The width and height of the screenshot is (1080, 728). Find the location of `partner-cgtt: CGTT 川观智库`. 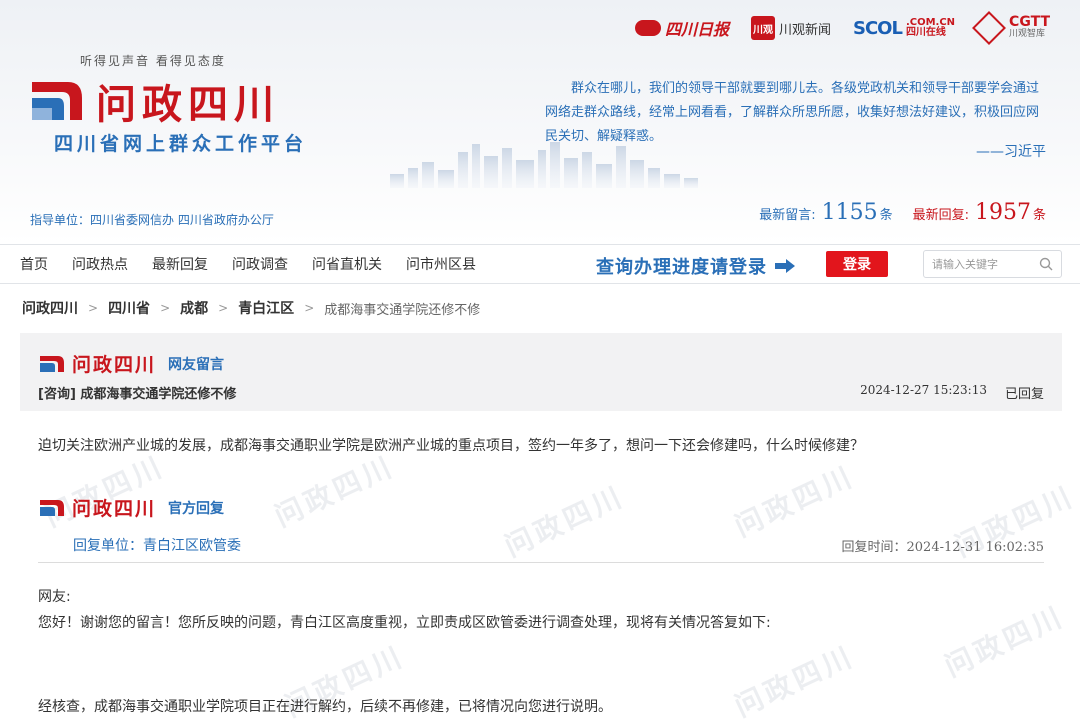

partner-cgtt: CGTT 川观智库 is located at coordinates (1011, 28).